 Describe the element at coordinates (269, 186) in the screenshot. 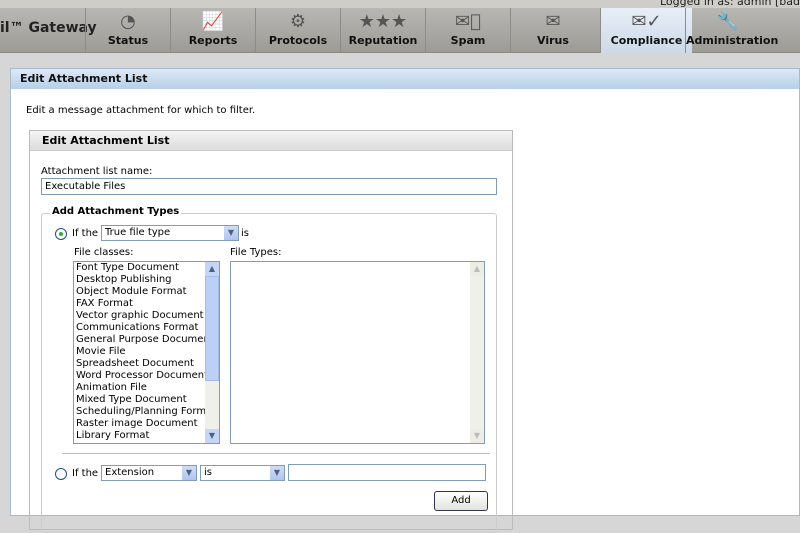

I see `attachment-list-name-input` at that location.